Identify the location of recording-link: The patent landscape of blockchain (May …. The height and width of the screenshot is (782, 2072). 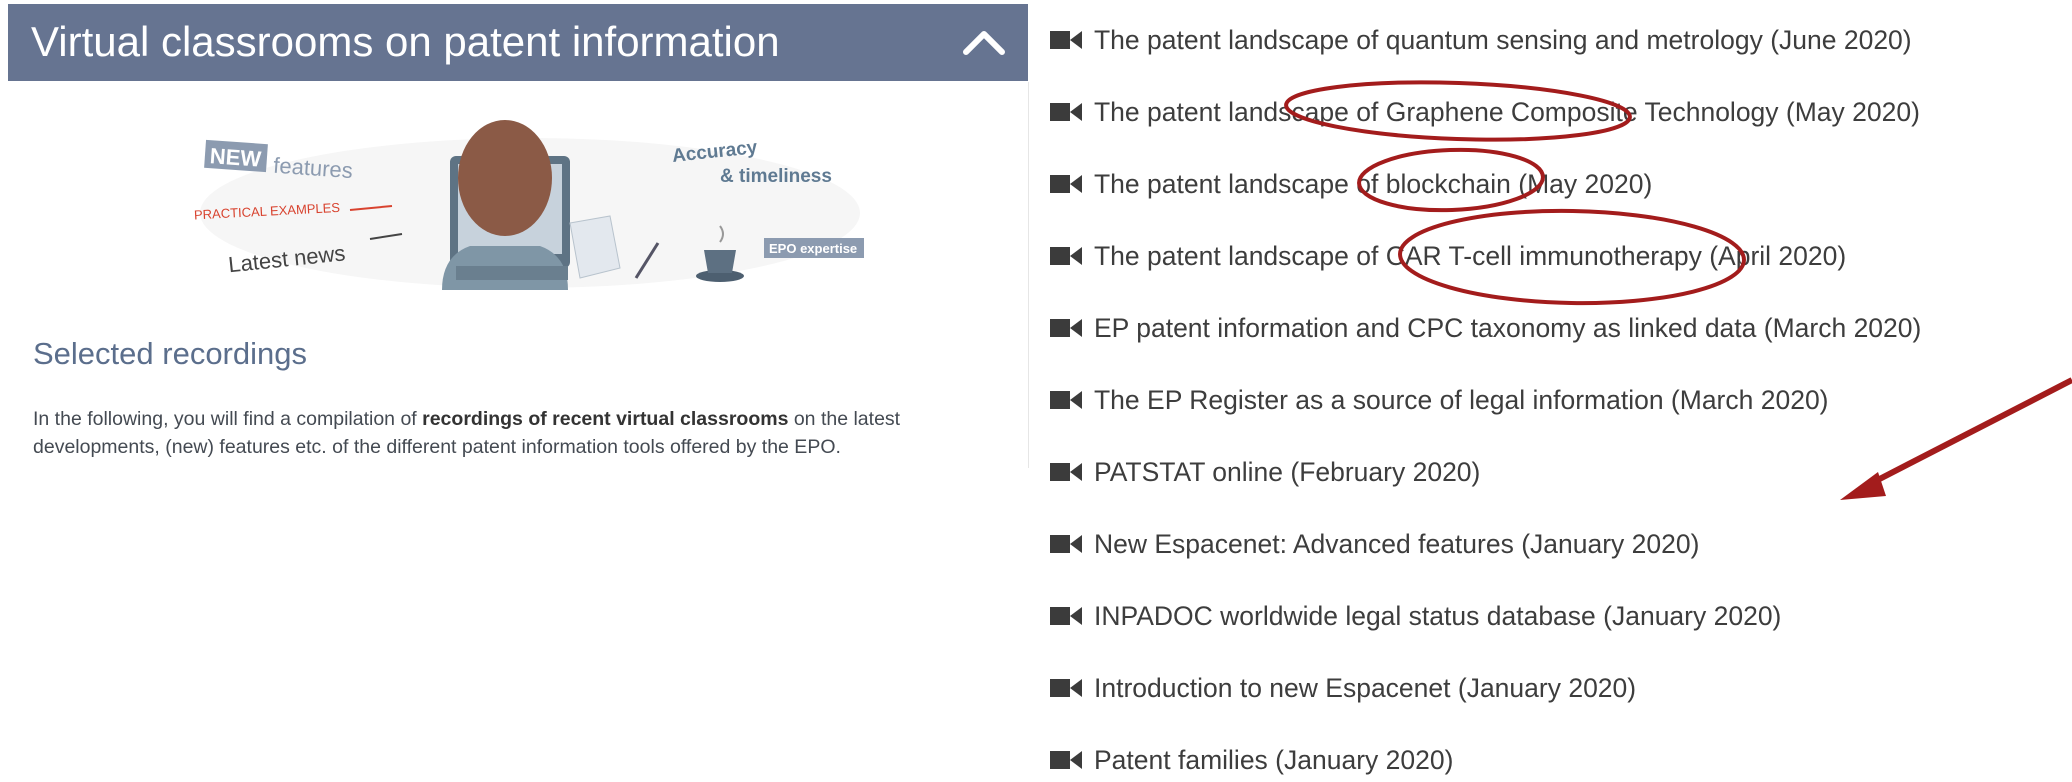
(1351, 184).